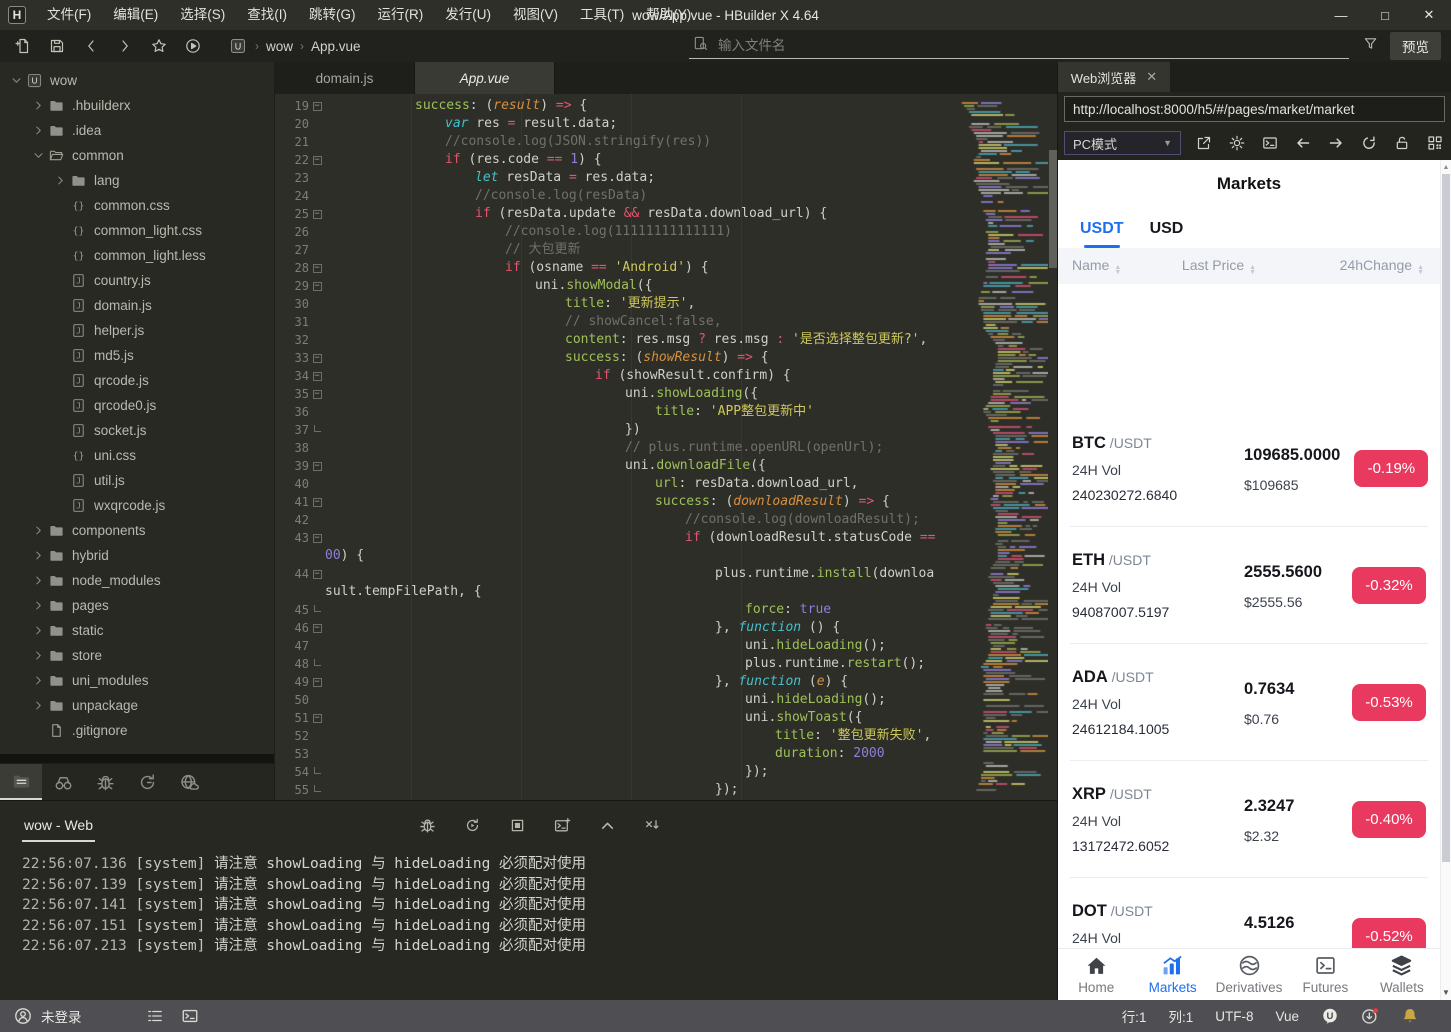 This screenshot has width=1451, height=1032. I want to click on tree-item-common_light.less: {} common_light.less, so click(137, 255).